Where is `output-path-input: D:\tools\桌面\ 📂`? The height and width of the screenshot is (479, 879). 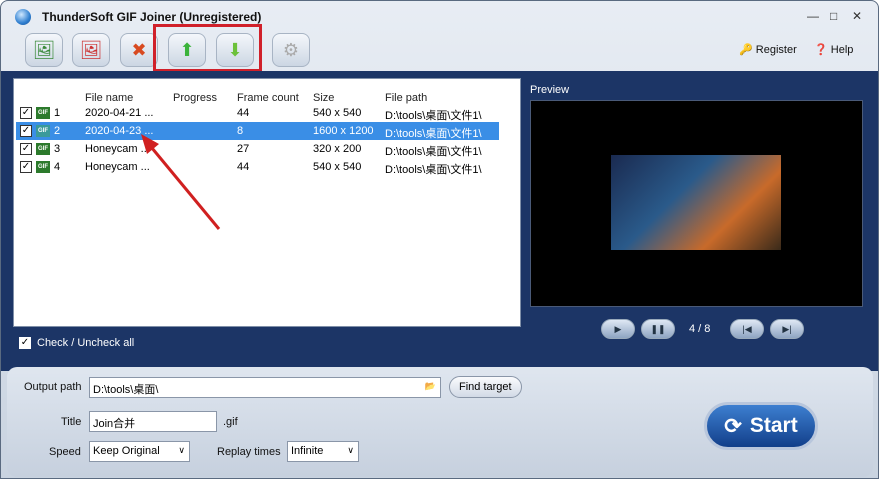
output-path-input: D:\tools\桌面\ 📂 is located at coordinates (265, 387).